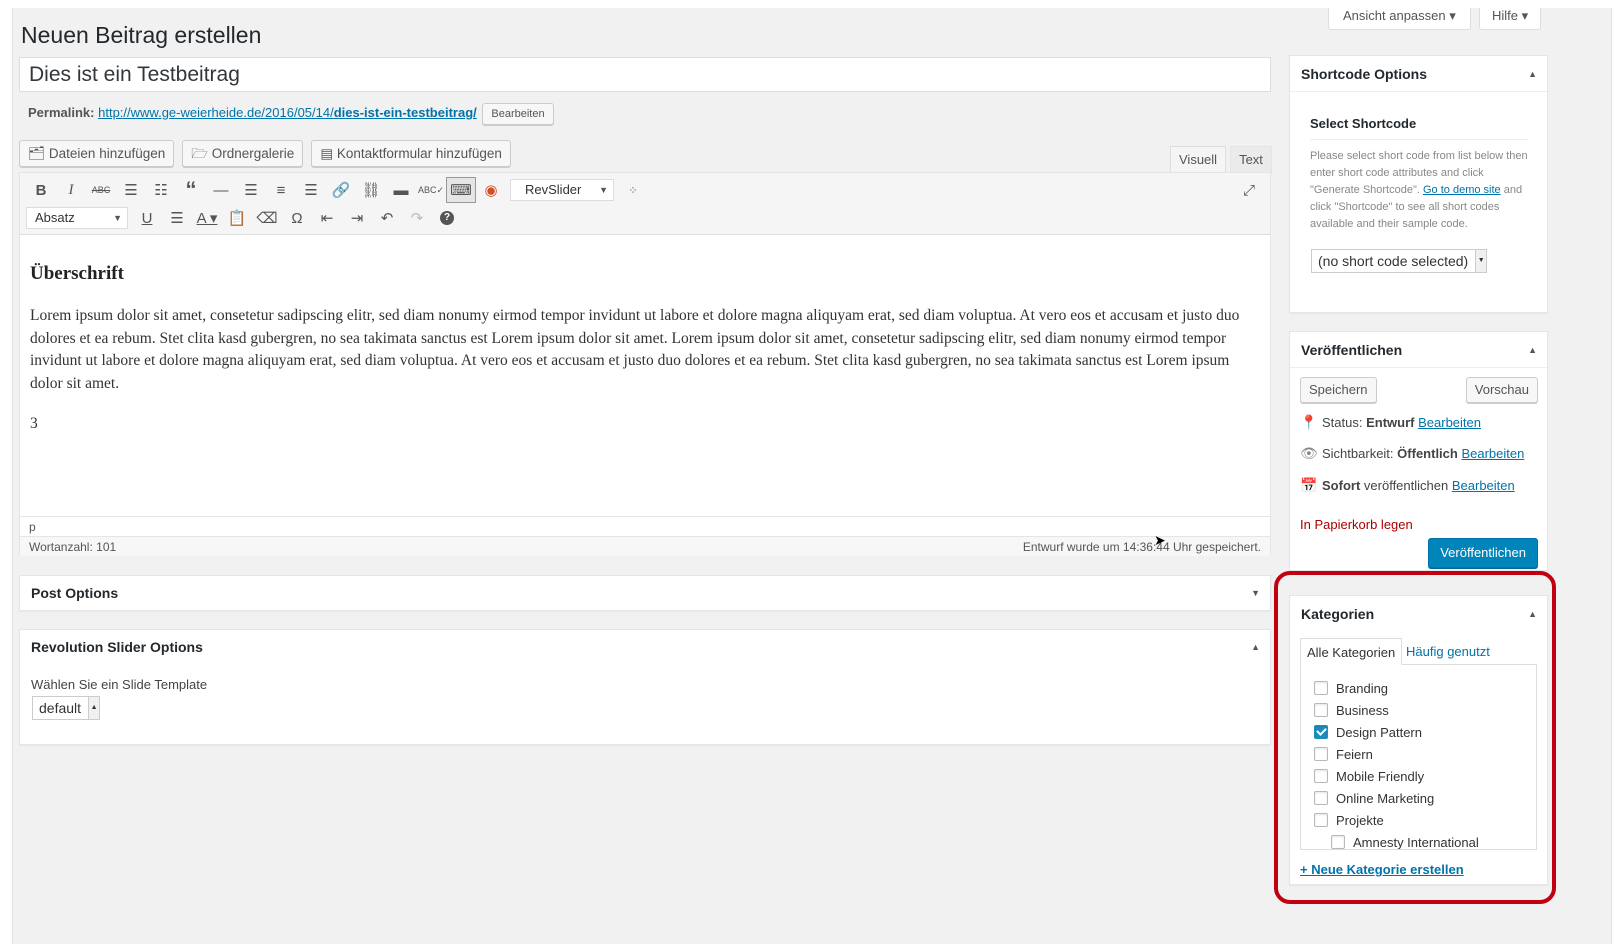 The image size is (1624, 952). I want to click on help-icon: ?, so click(447, 218).